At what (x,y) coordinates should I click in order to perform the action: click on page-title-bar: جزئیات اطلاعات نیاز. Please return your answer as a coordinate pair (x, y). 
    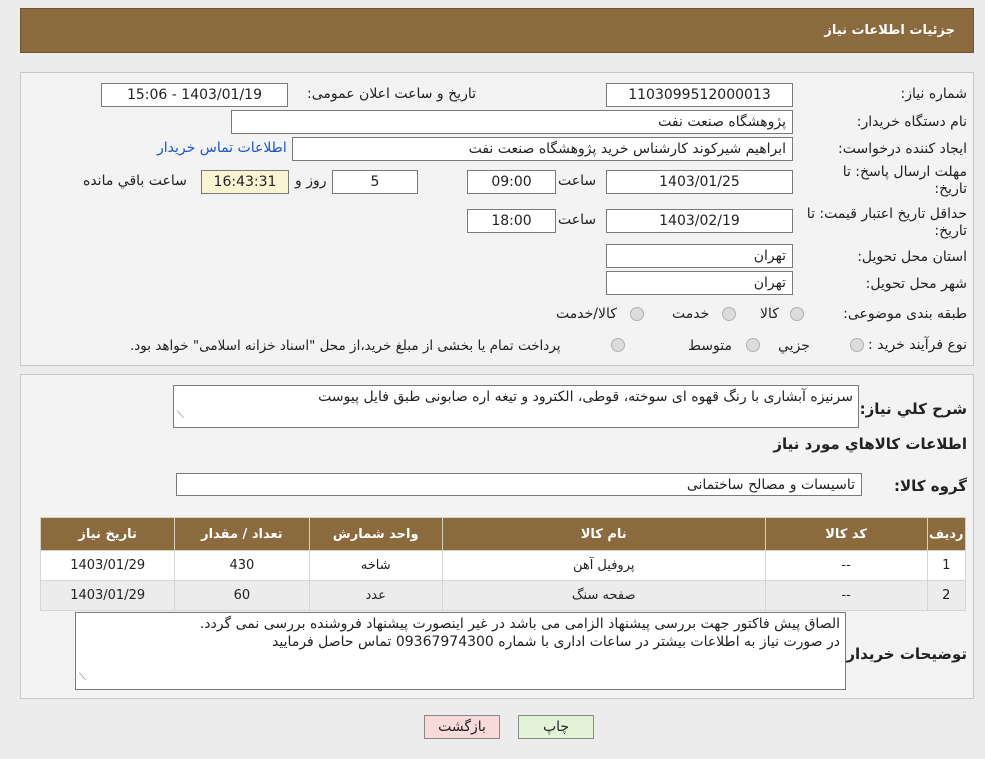
    Looking at the image, I should click on (497, 30).